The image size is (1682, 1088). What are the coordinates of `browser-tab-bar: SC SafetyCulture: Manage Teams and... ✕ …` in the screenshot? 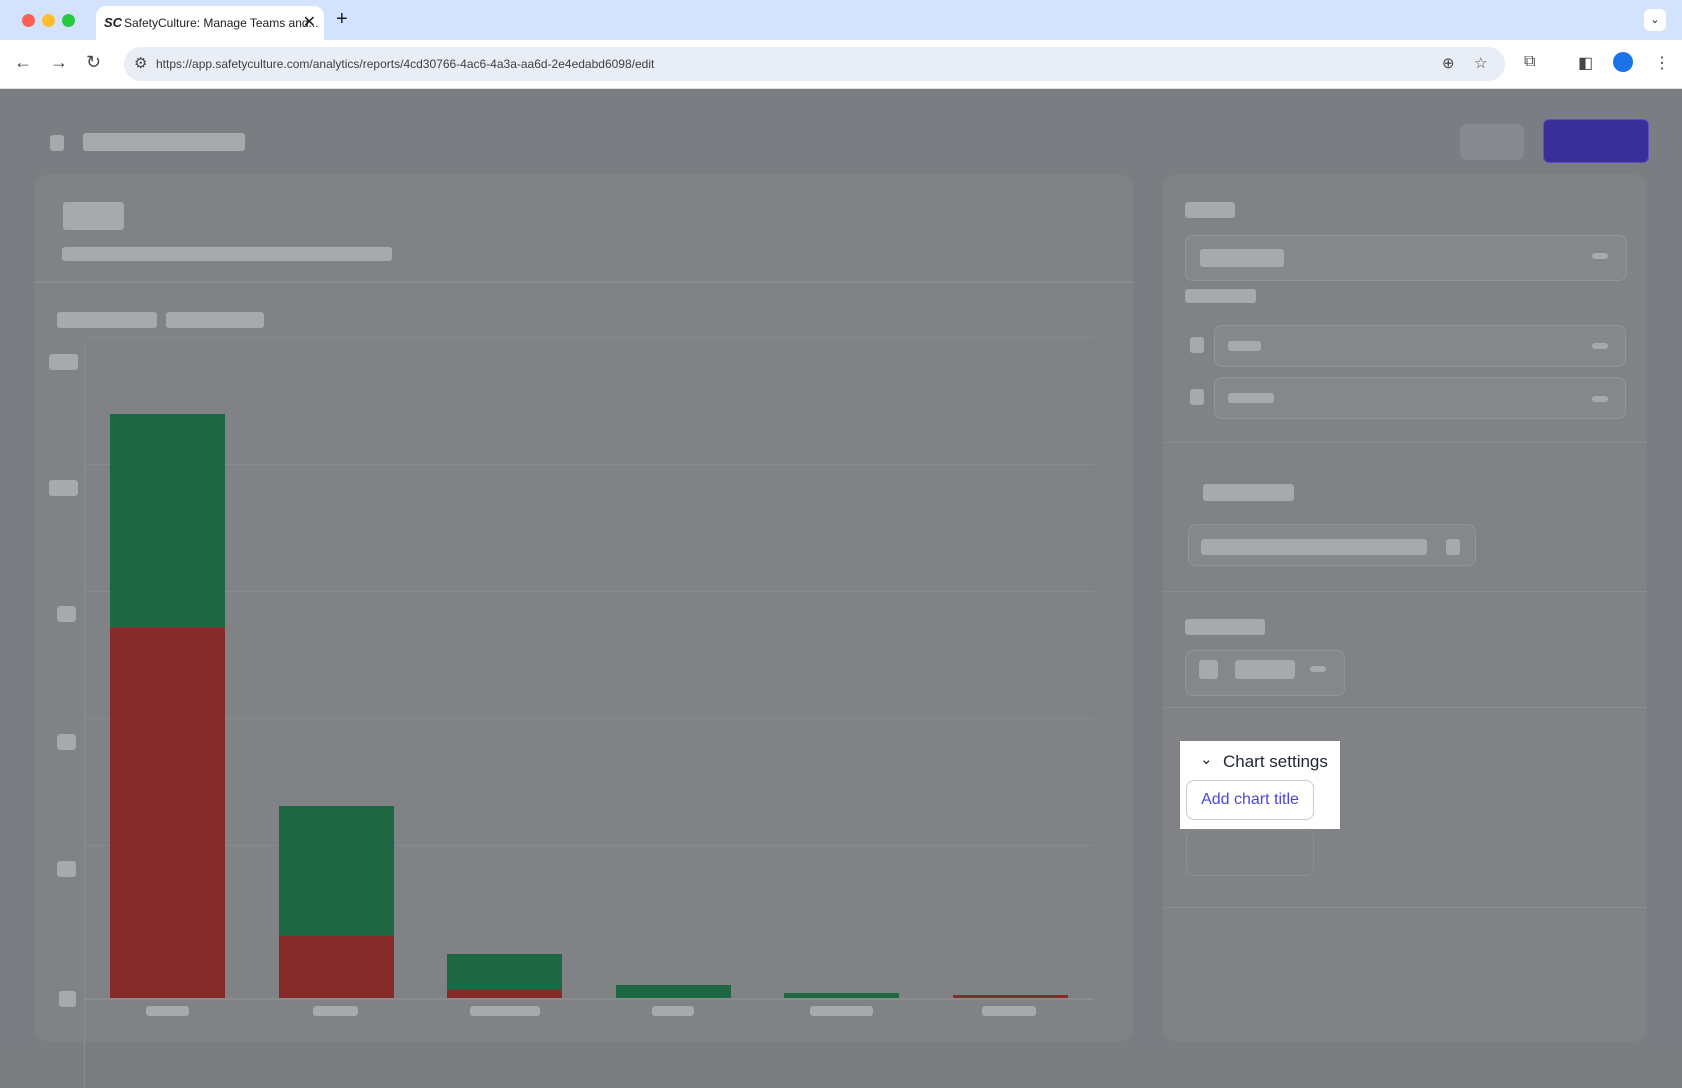 It's located at (841, 20).